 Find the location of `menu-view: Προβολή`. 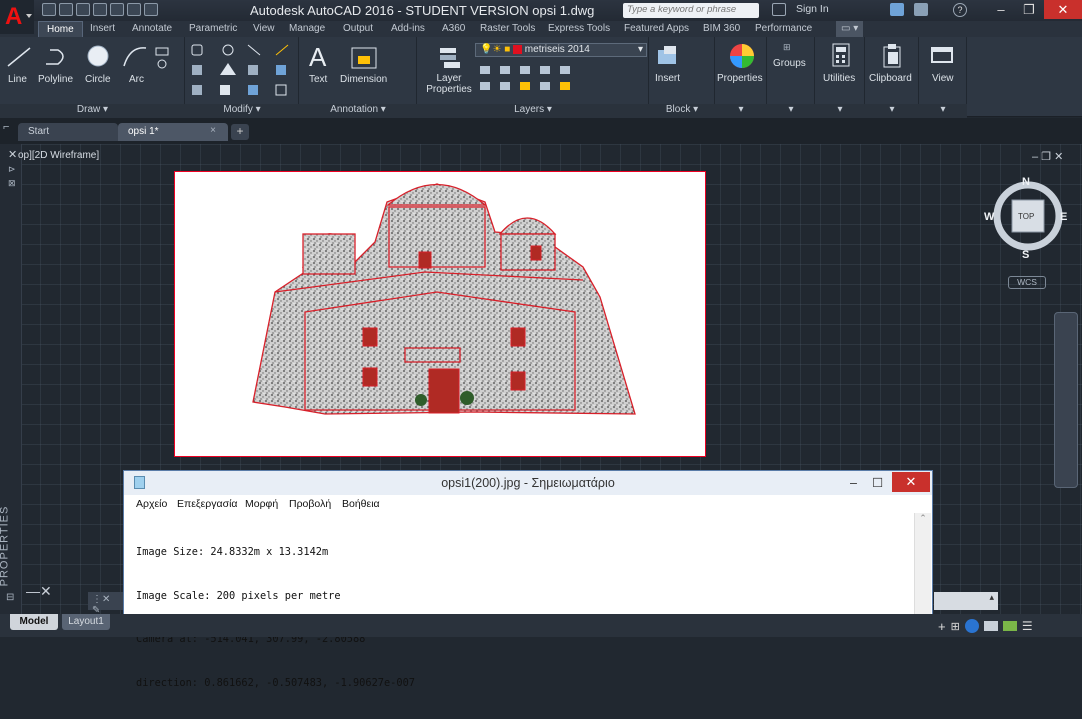

menu-view: Προβολή is located at coordinates (310, 504).